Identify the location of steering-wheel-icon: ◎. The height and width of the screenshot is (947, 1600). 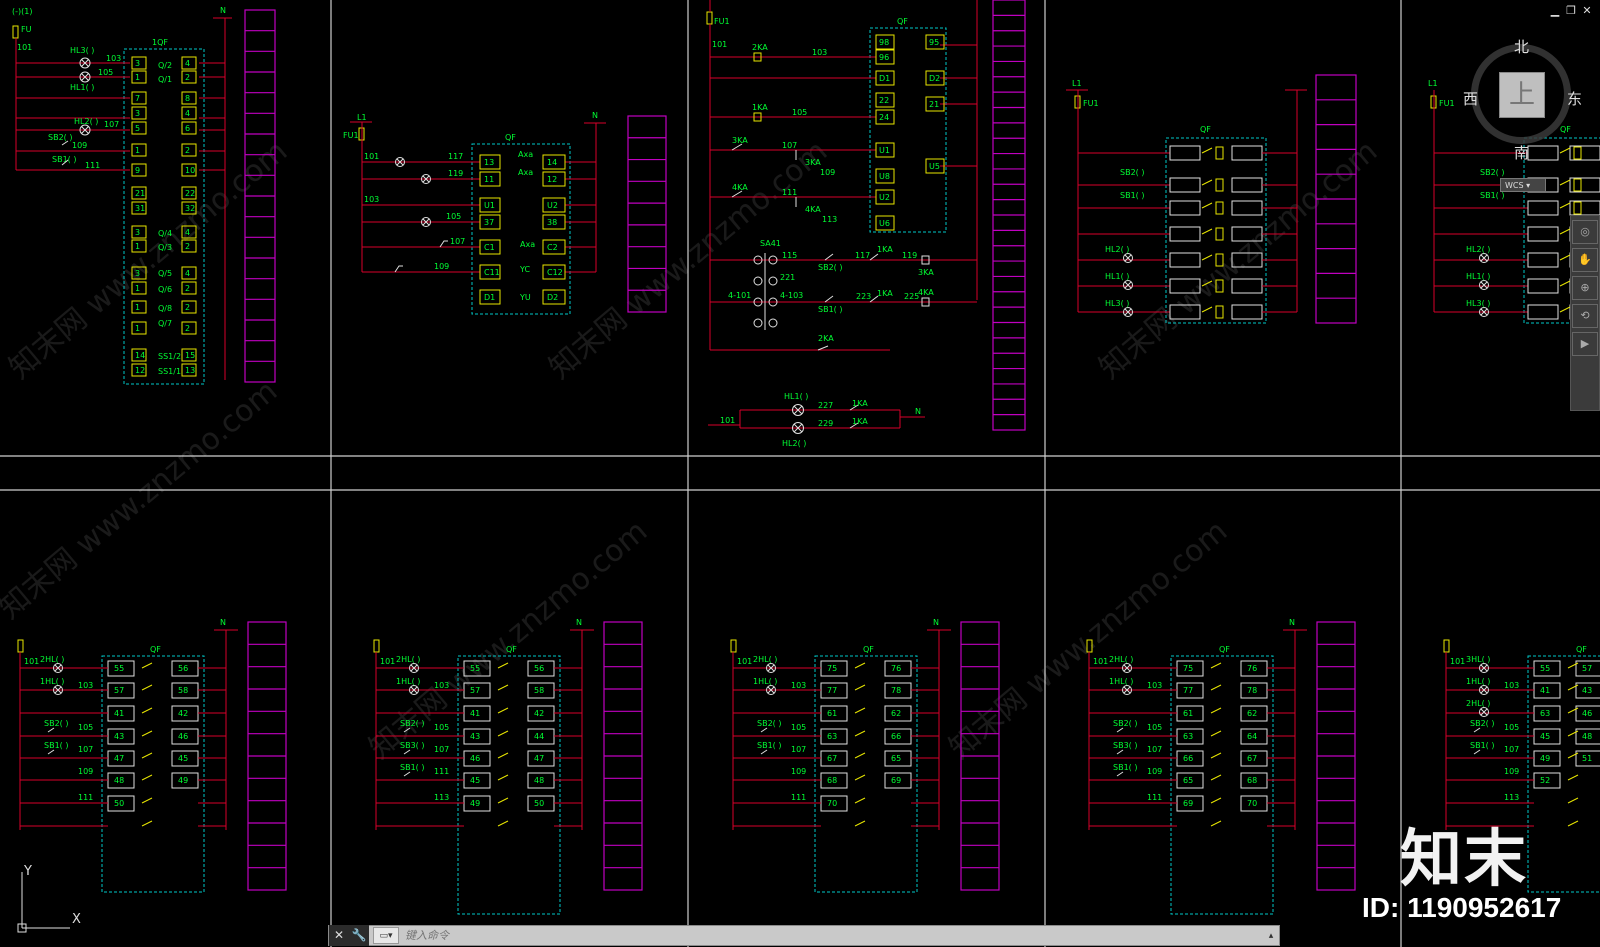
(1585, 232).